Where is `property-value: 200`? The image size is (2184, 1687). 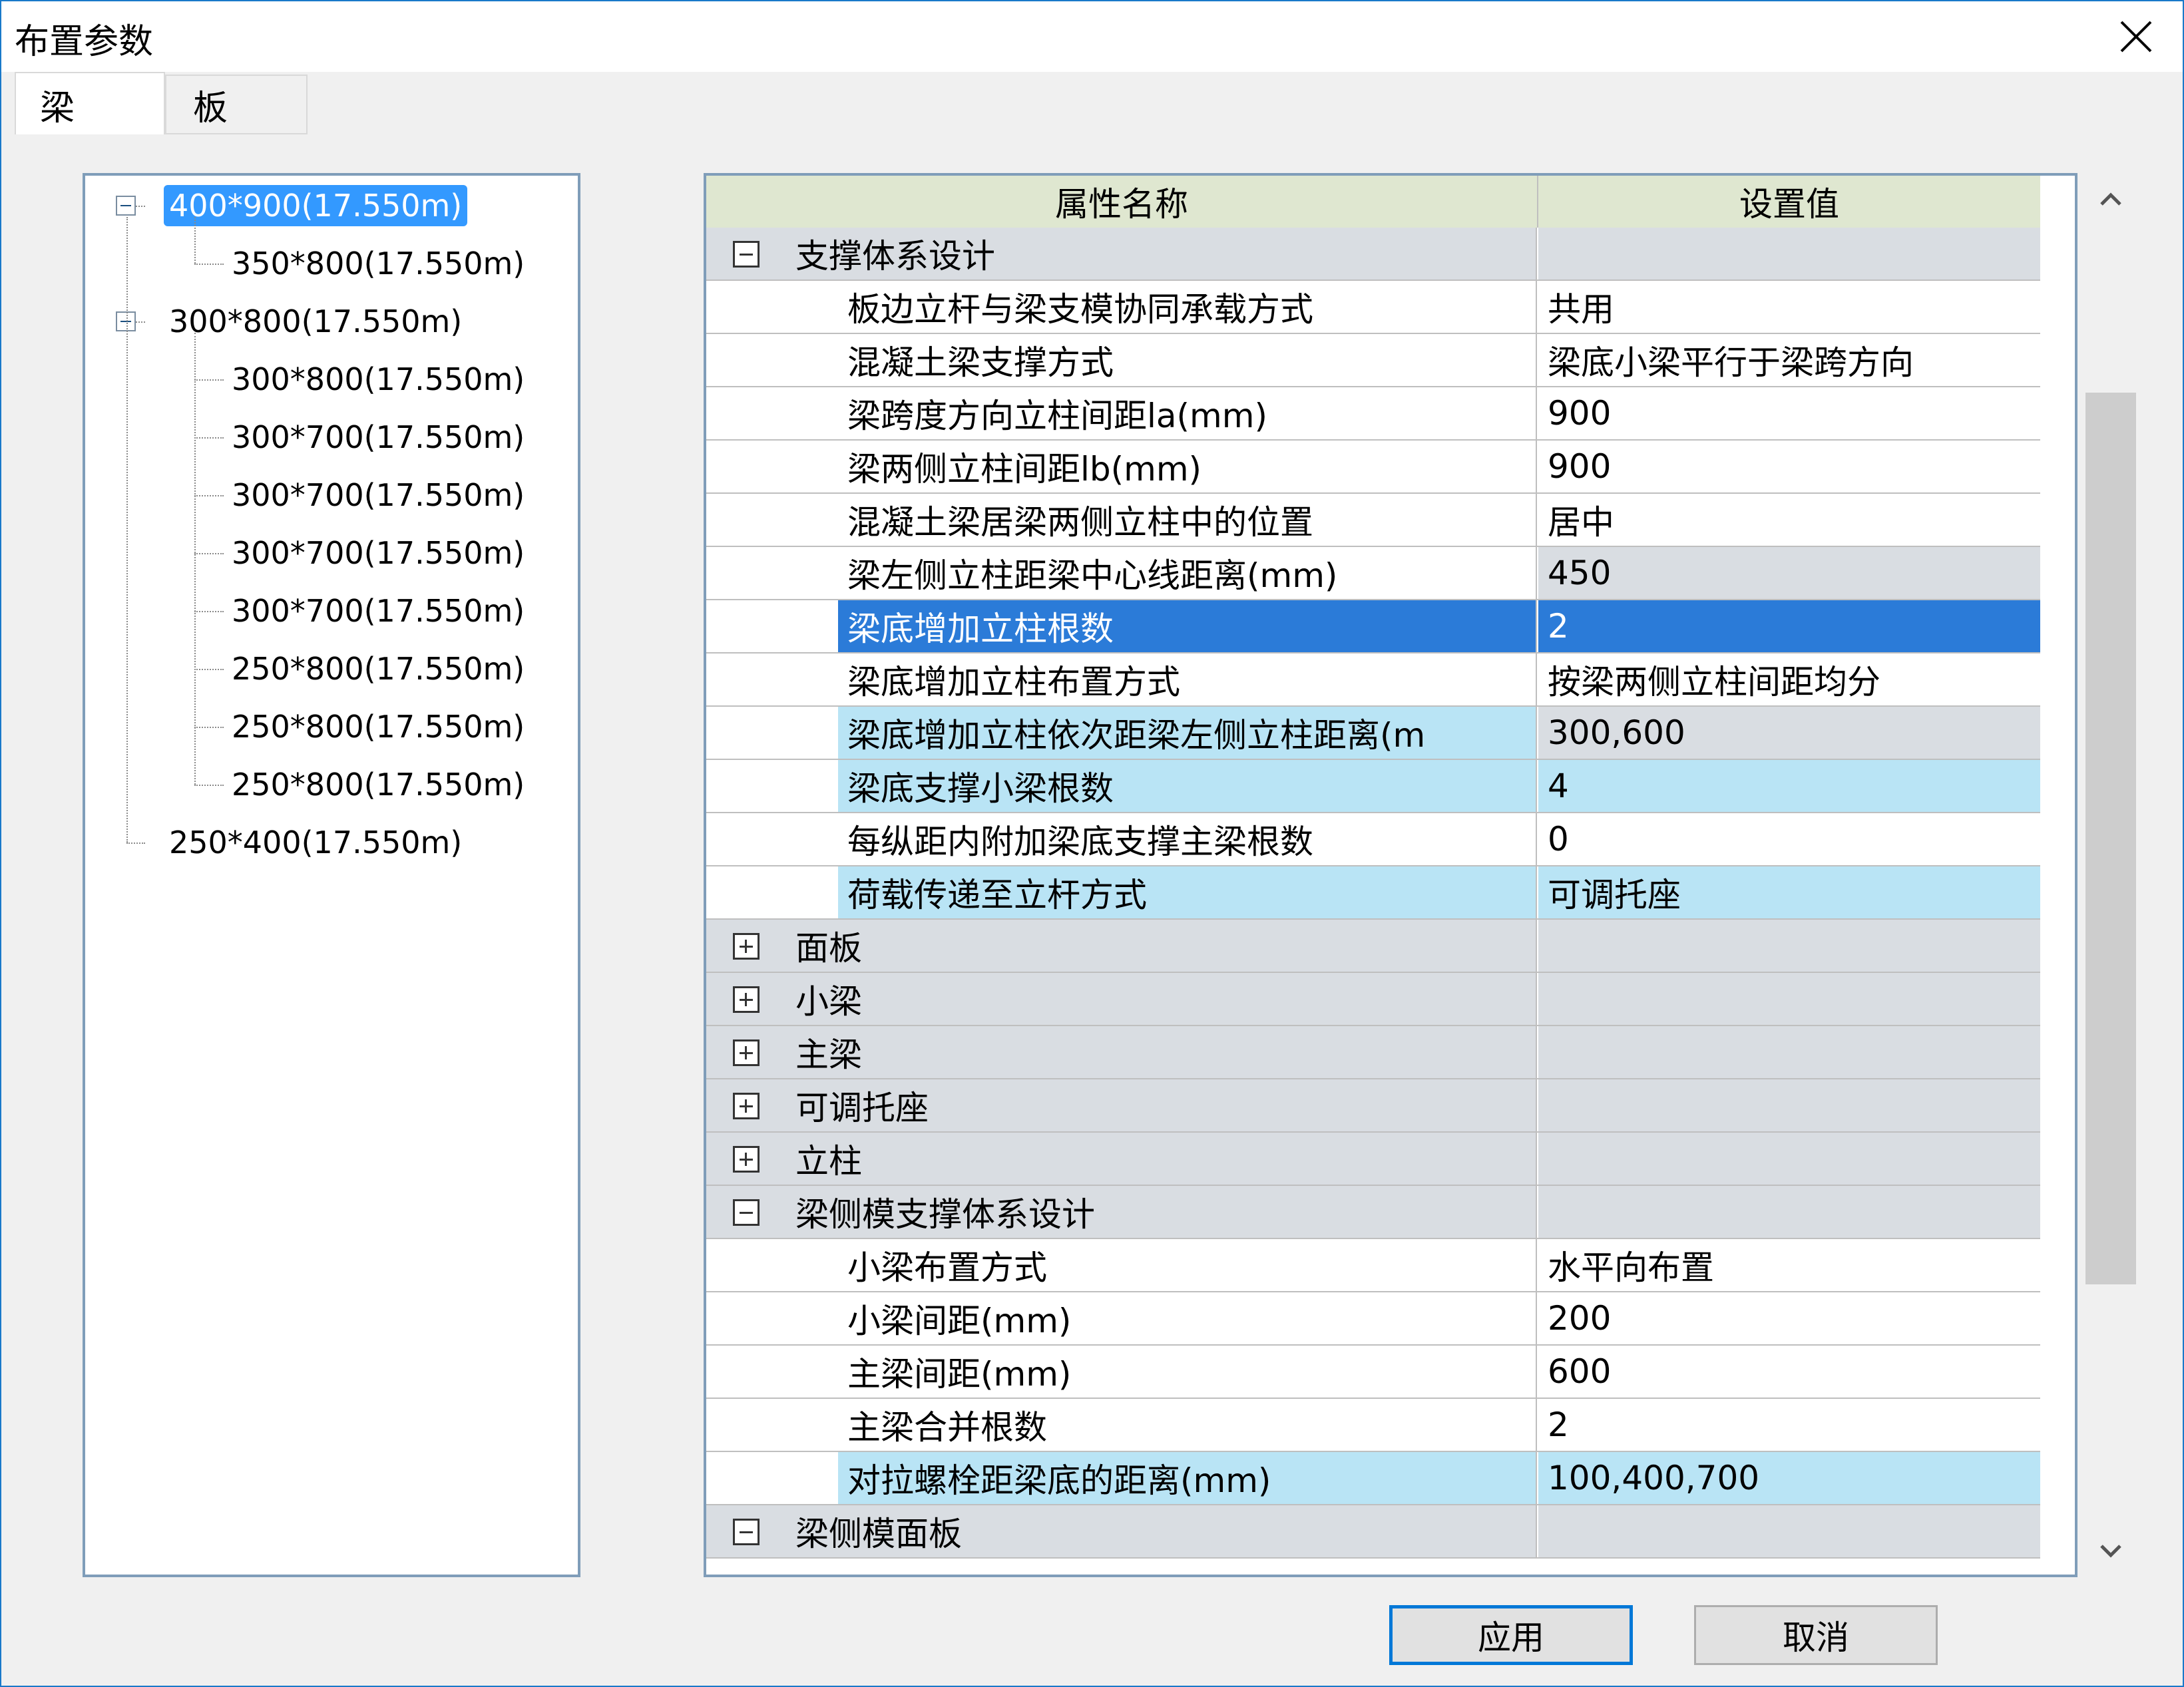
property-value: 200 is located at coordinates (1789, 1318).